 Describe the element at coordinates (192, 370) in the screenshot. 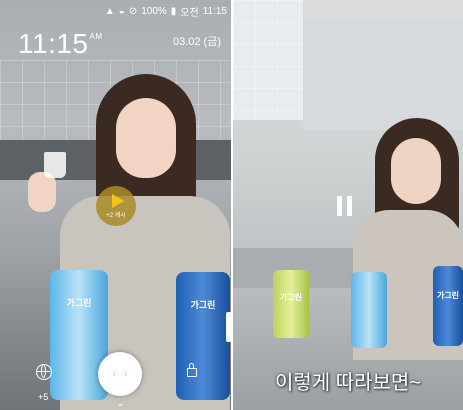

I see `lock-icon` at that location.